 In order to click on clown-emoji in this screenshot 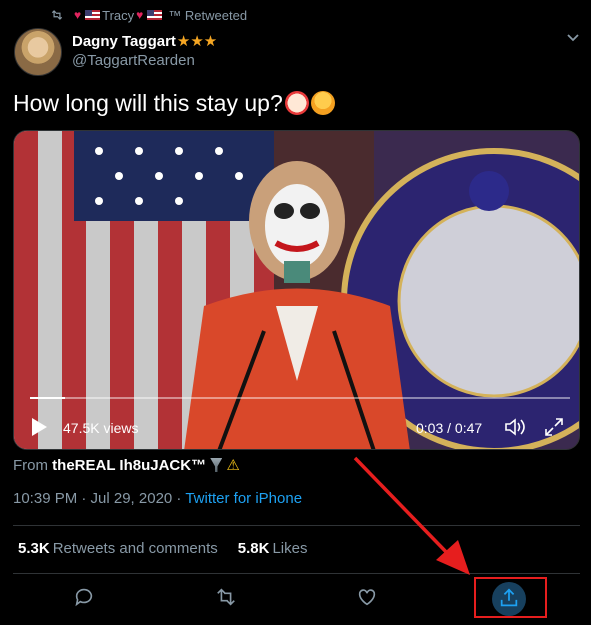, I will do `click(296, 103)`.